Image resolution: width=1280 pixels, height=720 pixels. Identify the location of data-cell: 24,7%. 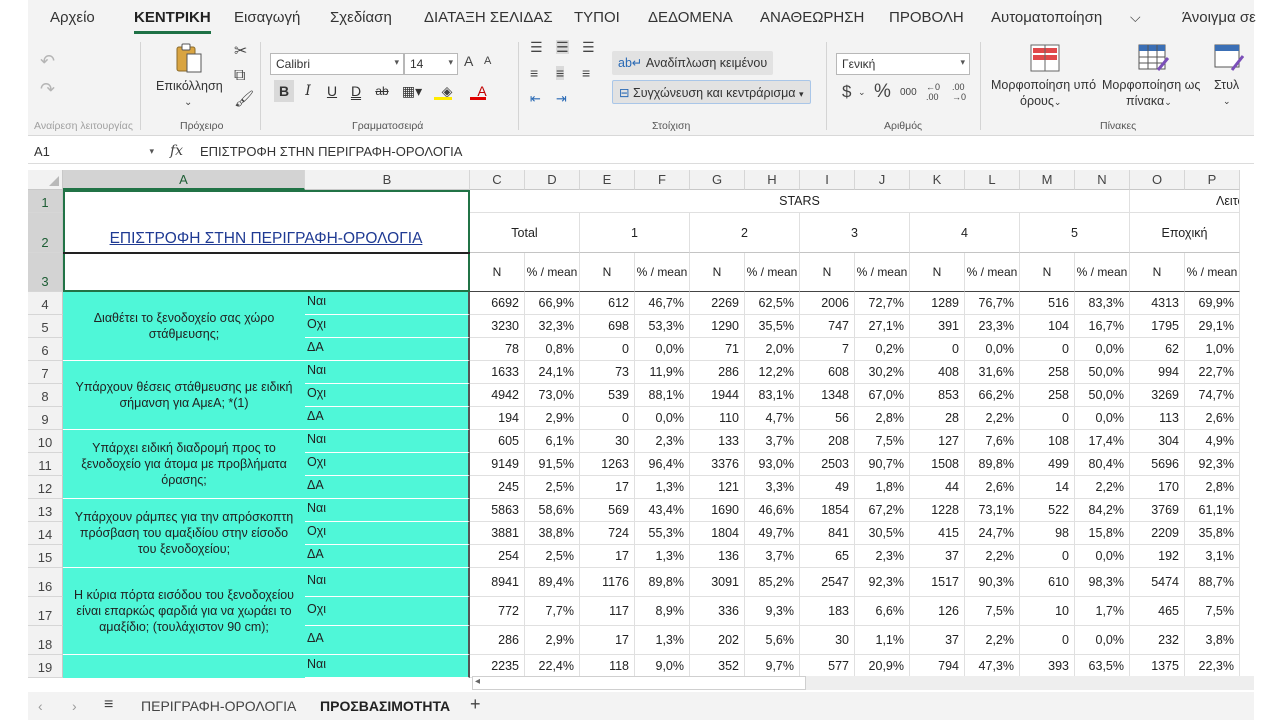
(992, 533).